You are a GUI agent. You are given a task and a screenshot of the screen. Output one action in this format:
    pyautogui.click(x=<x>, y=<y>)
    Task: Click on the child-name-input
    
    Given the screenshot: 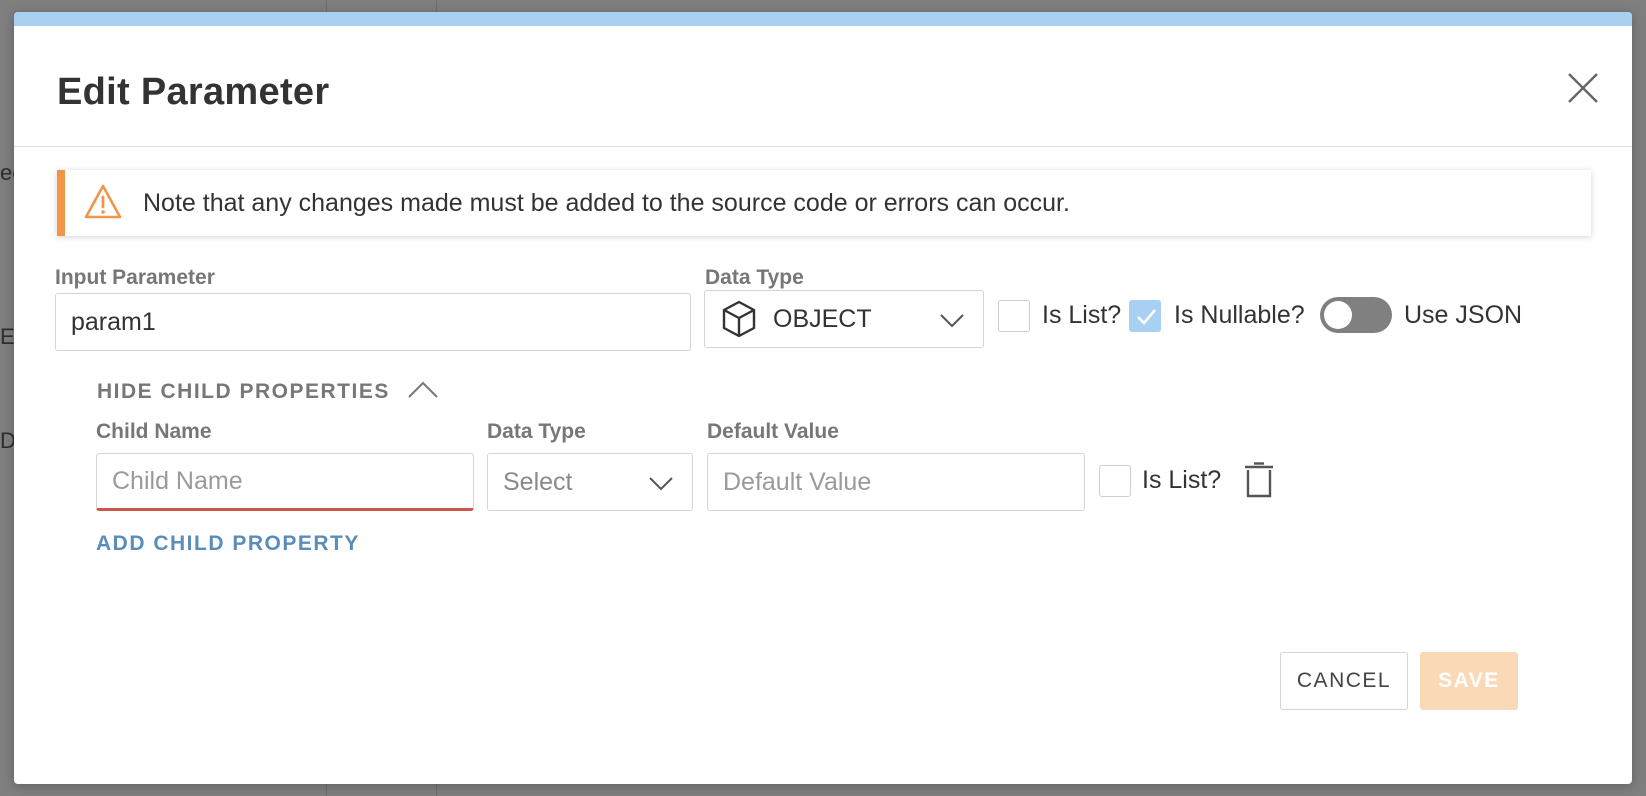 What is the action you would take?
    pyautogui.click(x=285, y=482)
    